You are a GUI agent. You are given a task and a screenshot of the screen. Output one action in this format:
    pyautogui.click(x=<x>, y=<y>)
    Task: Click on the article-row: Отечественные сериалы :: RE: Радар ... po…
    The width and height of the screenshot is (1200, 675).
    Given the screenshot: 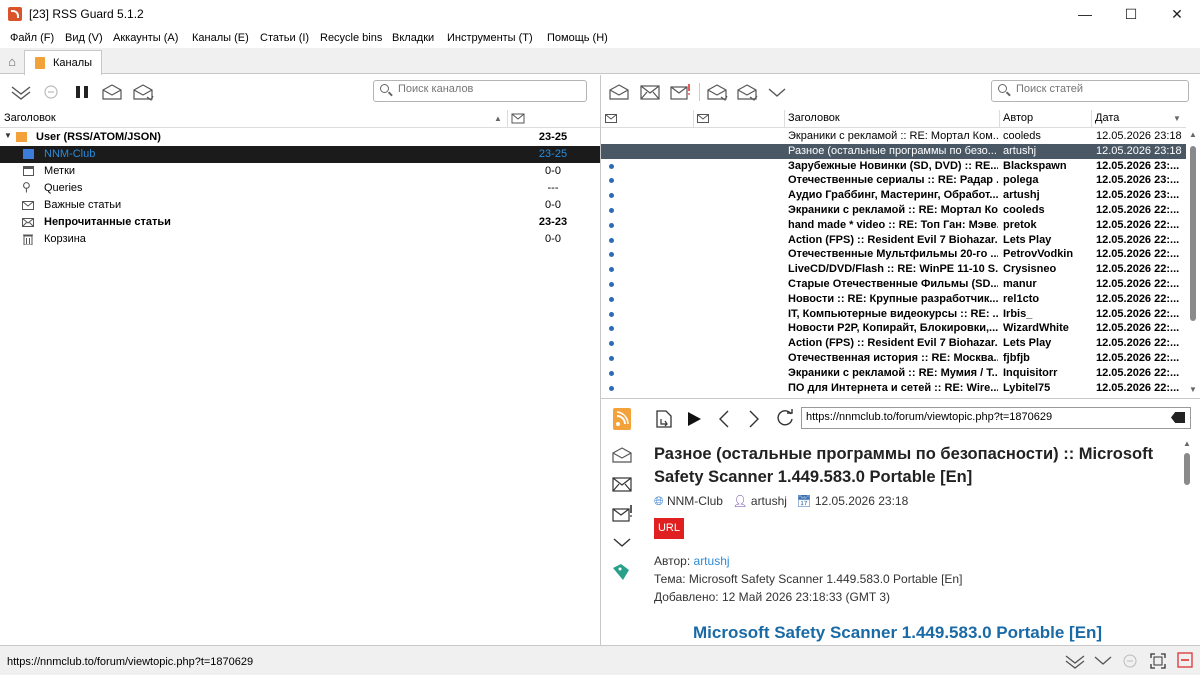 What is the action you would take?
    pyautogui.click(x=893, y=180)
    